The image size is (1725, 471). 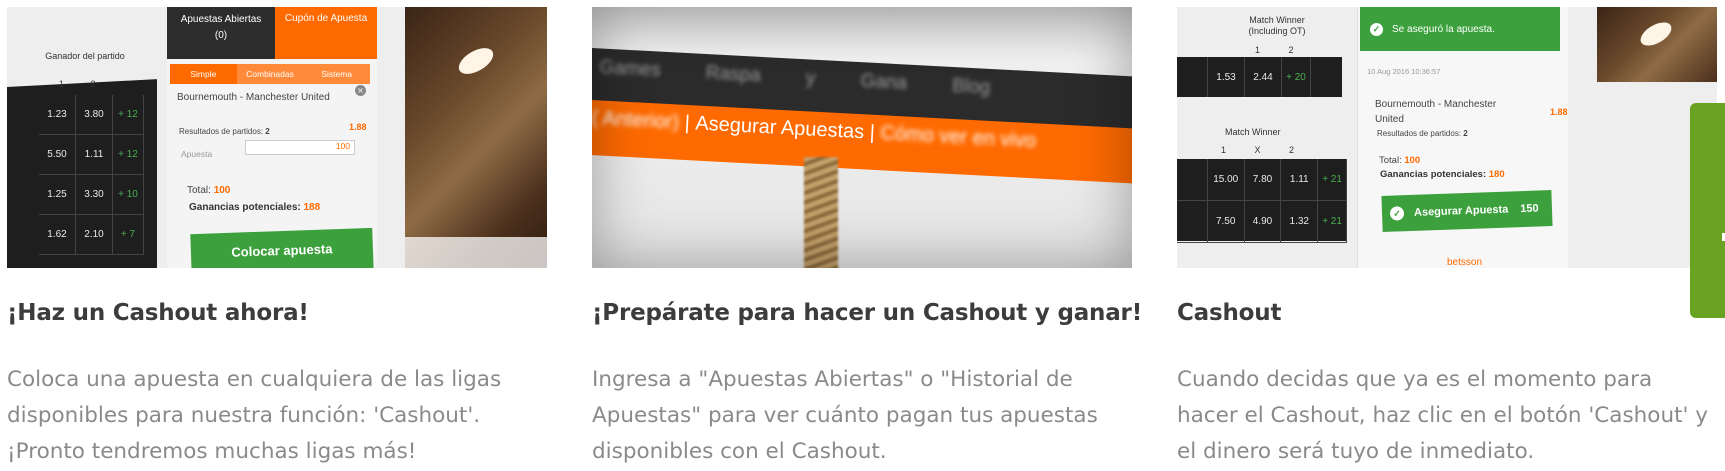 I want to click on odds-row: 1.62 2.10 + 7, so click(x=91, y=235).